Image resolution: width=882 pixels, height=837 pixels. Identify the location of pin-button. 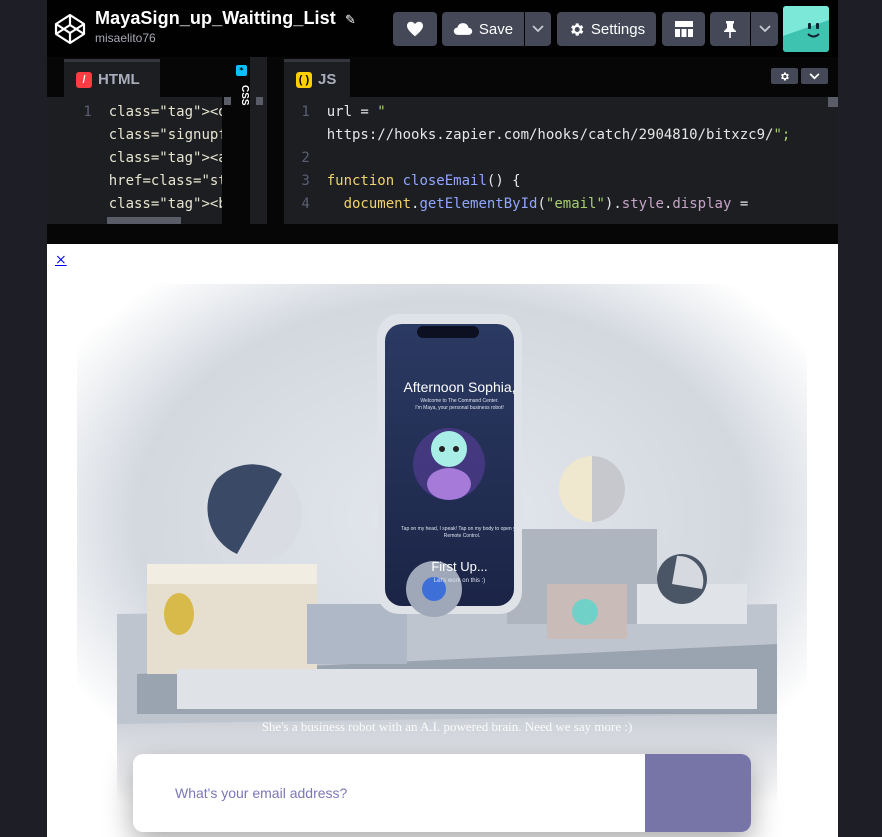
(730, 29).